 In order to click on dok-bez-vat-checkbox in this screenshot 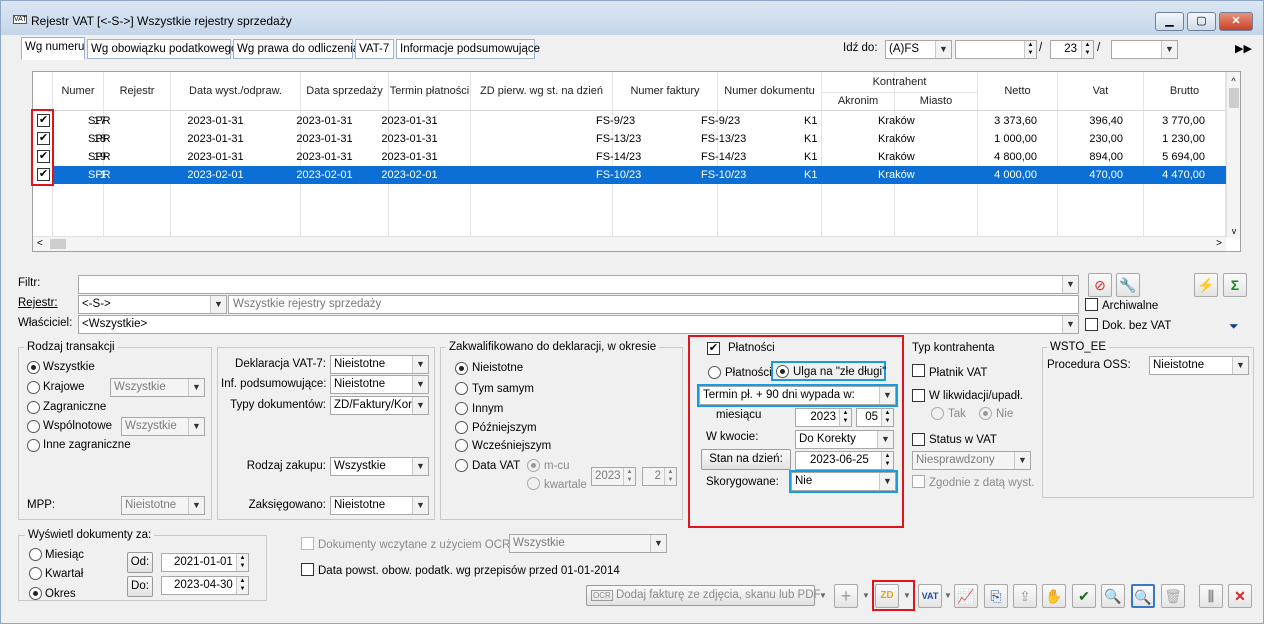, I will do `click(1091, 324)`.